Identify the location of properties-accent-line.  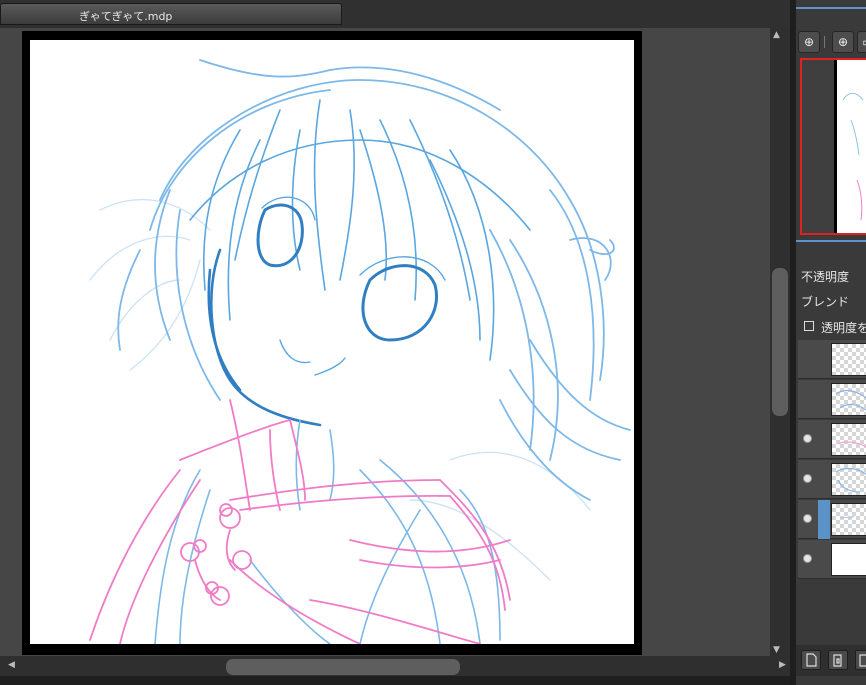
(831, 241).